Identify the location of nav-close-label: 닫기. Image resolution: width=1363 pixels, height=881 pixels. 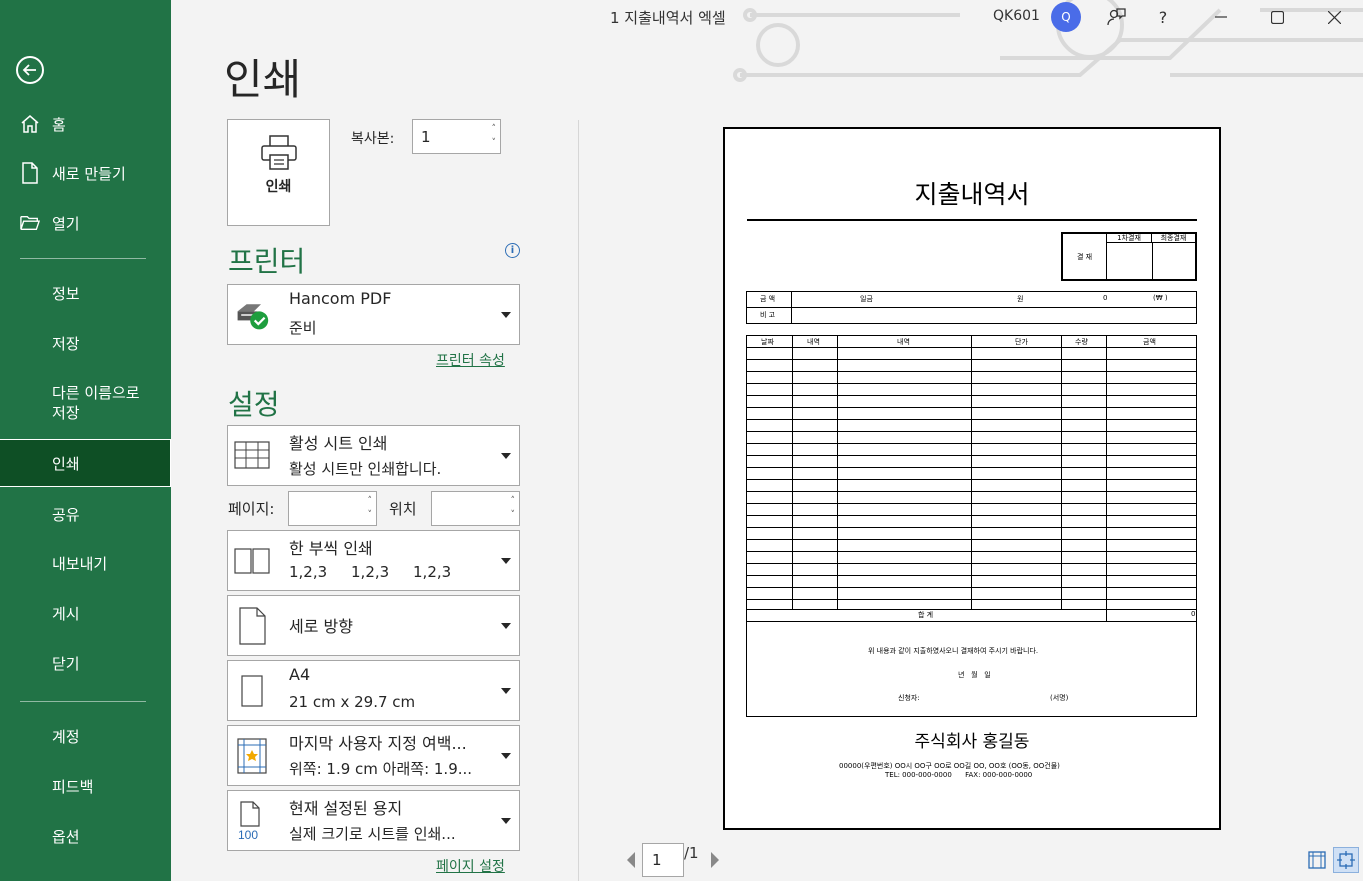
(66, 663).